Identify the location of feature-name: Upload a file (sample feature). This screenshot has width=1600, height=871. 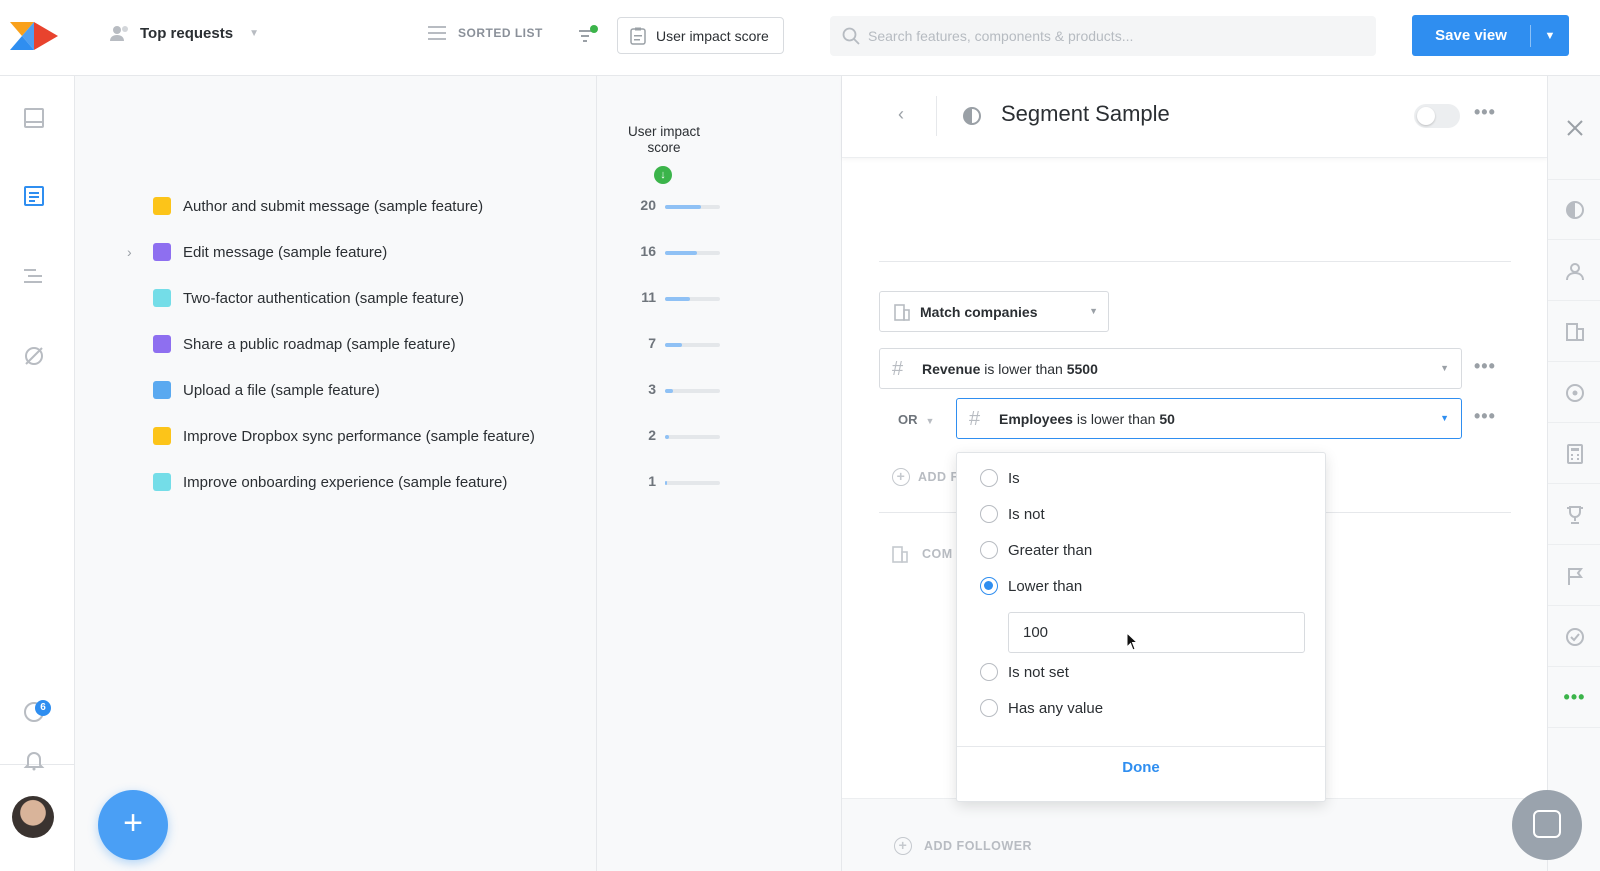
(281, 390).